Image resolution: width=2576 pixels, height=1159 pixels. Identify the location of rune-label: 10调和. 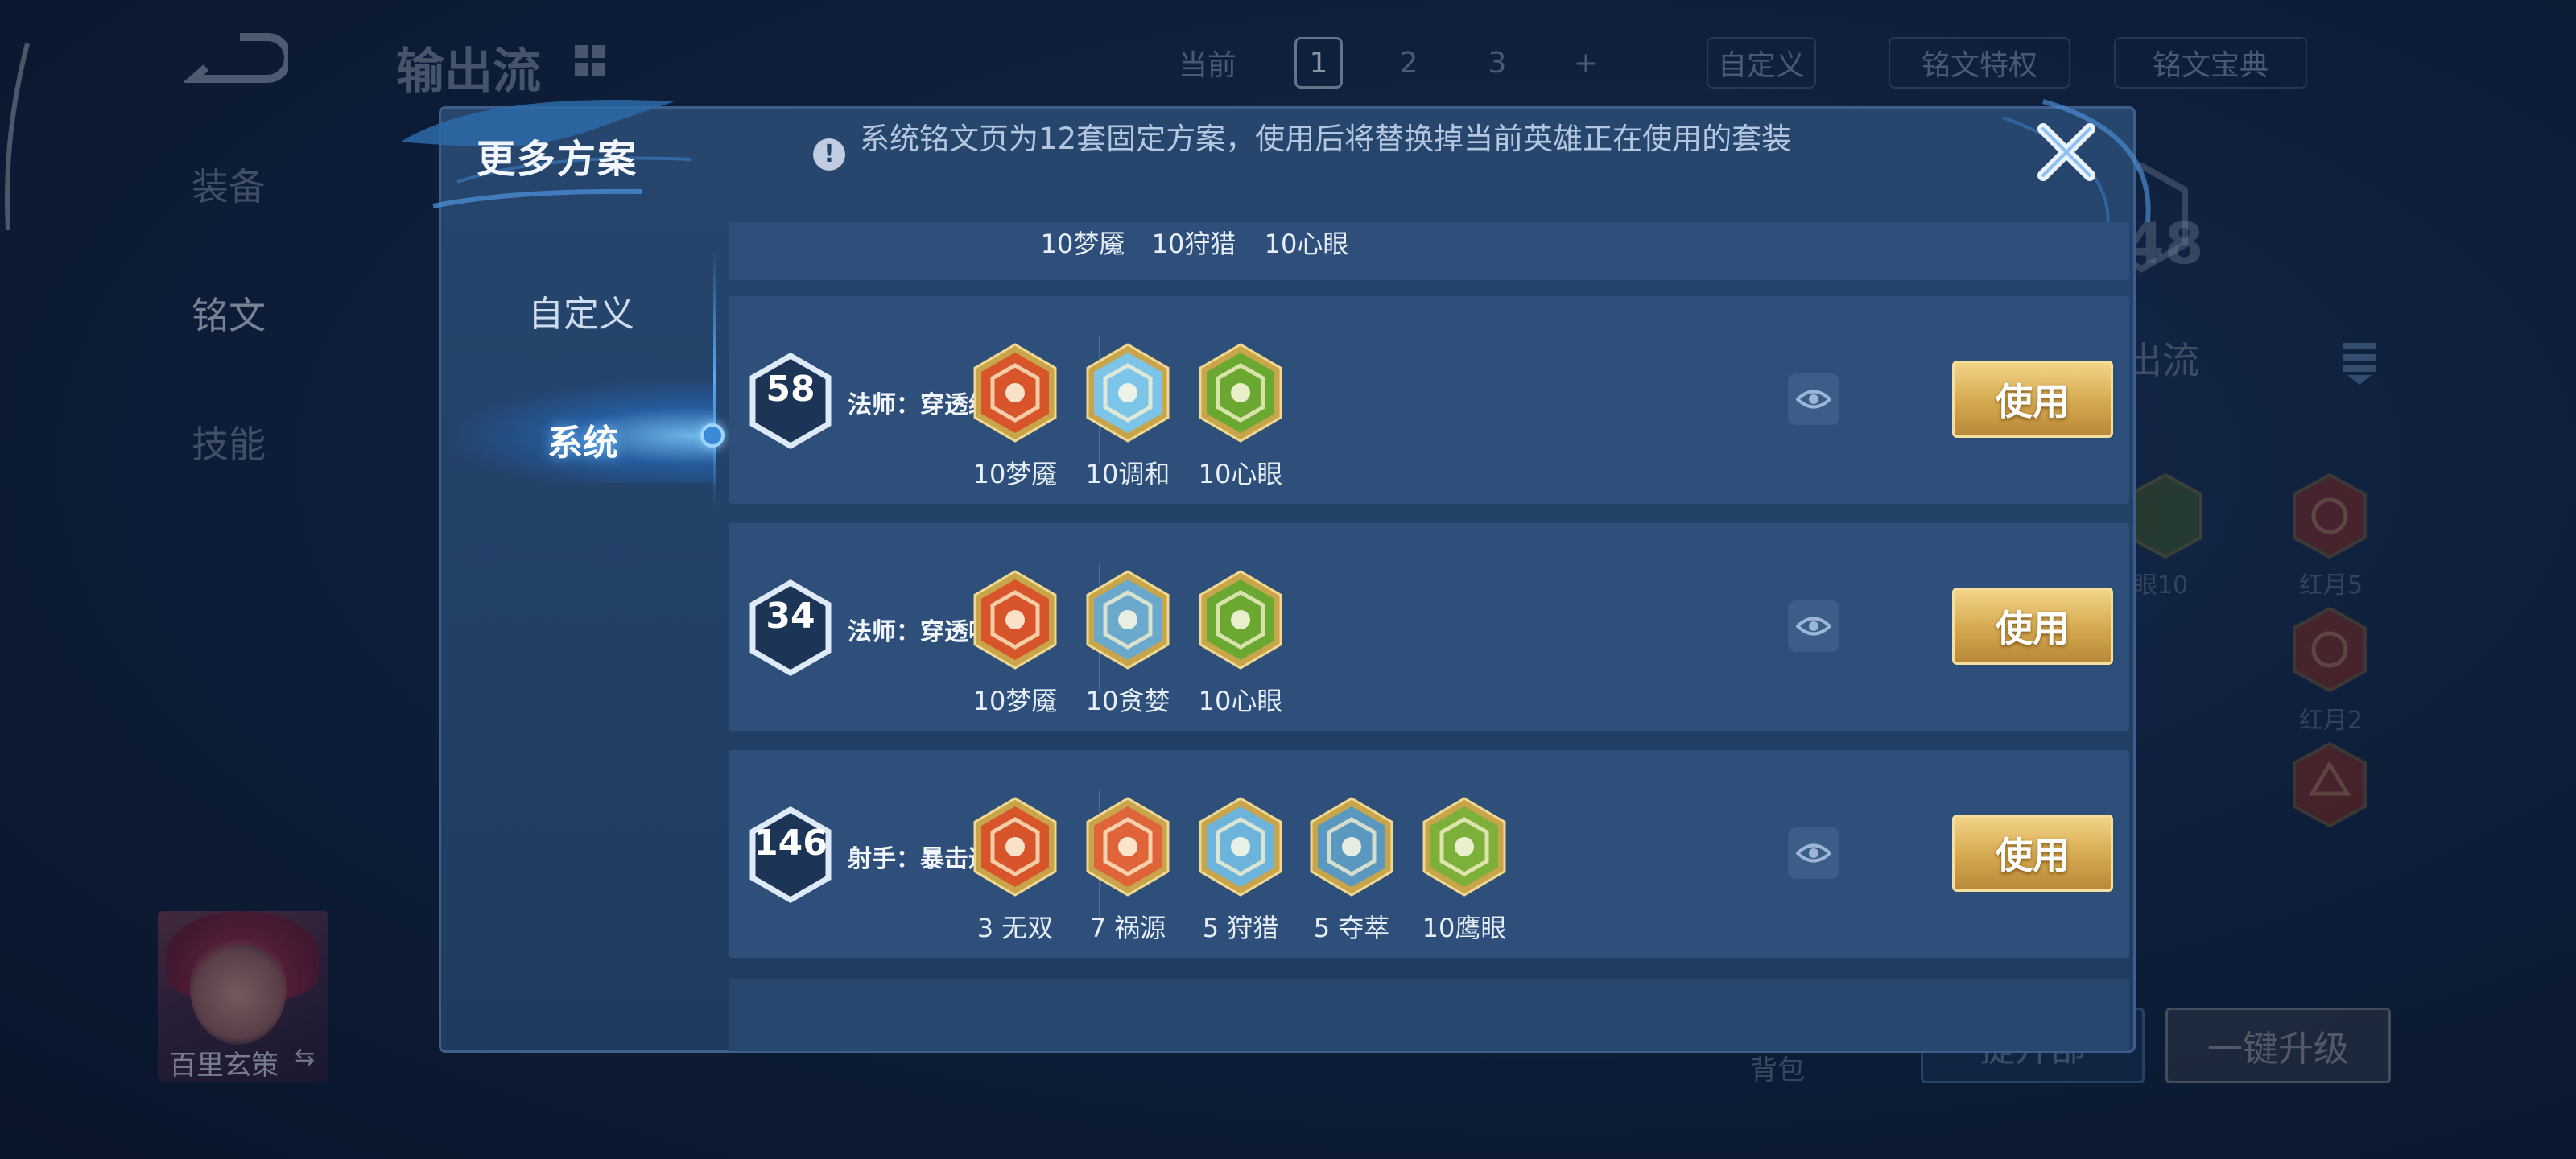
(1127, 474).